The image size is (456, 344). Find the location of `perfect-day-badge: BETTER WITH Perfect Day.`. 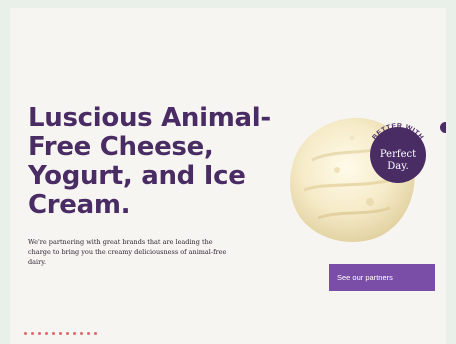

perfect-day-badge: BETTER WITH Perfect Day. is located at coordinates (398, 155).